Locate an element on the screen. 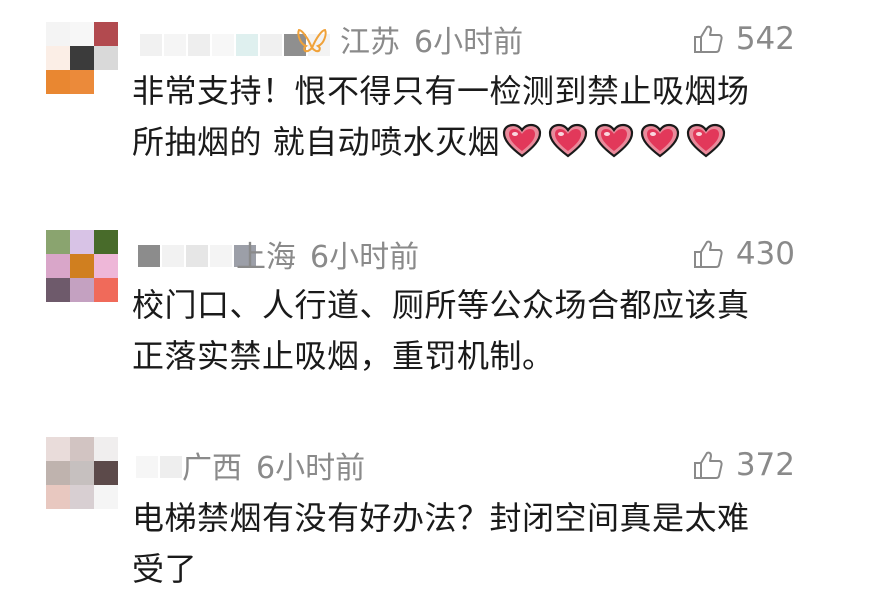 The image size is (875, 615). location-label: 上海 is located at coordinates (266, 257).